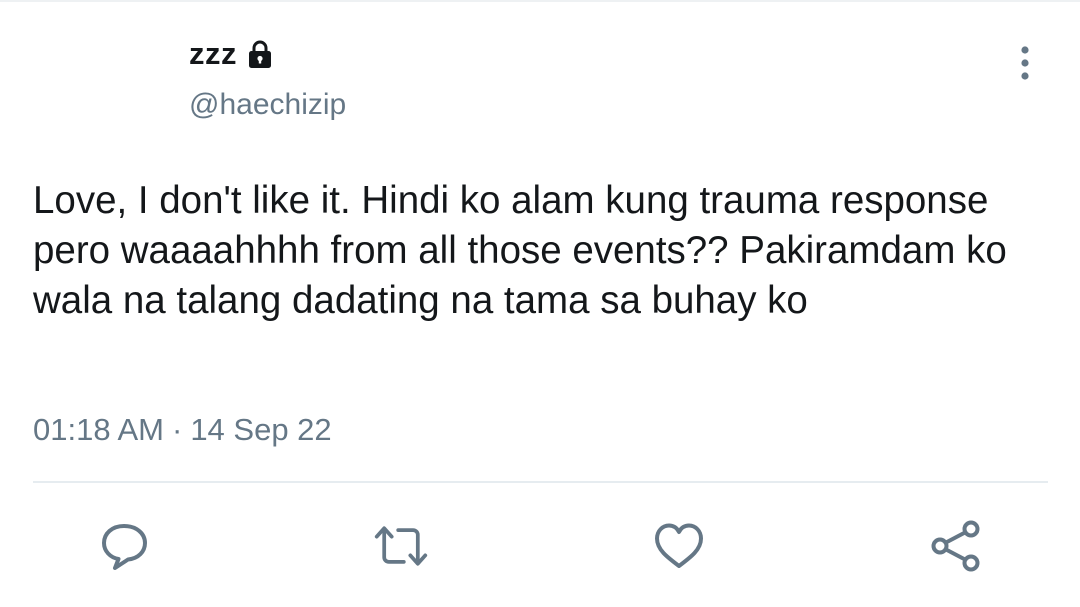 The width and height of the screenshot is (1080, 607). I want to click on top-divider, so click(540, 1).